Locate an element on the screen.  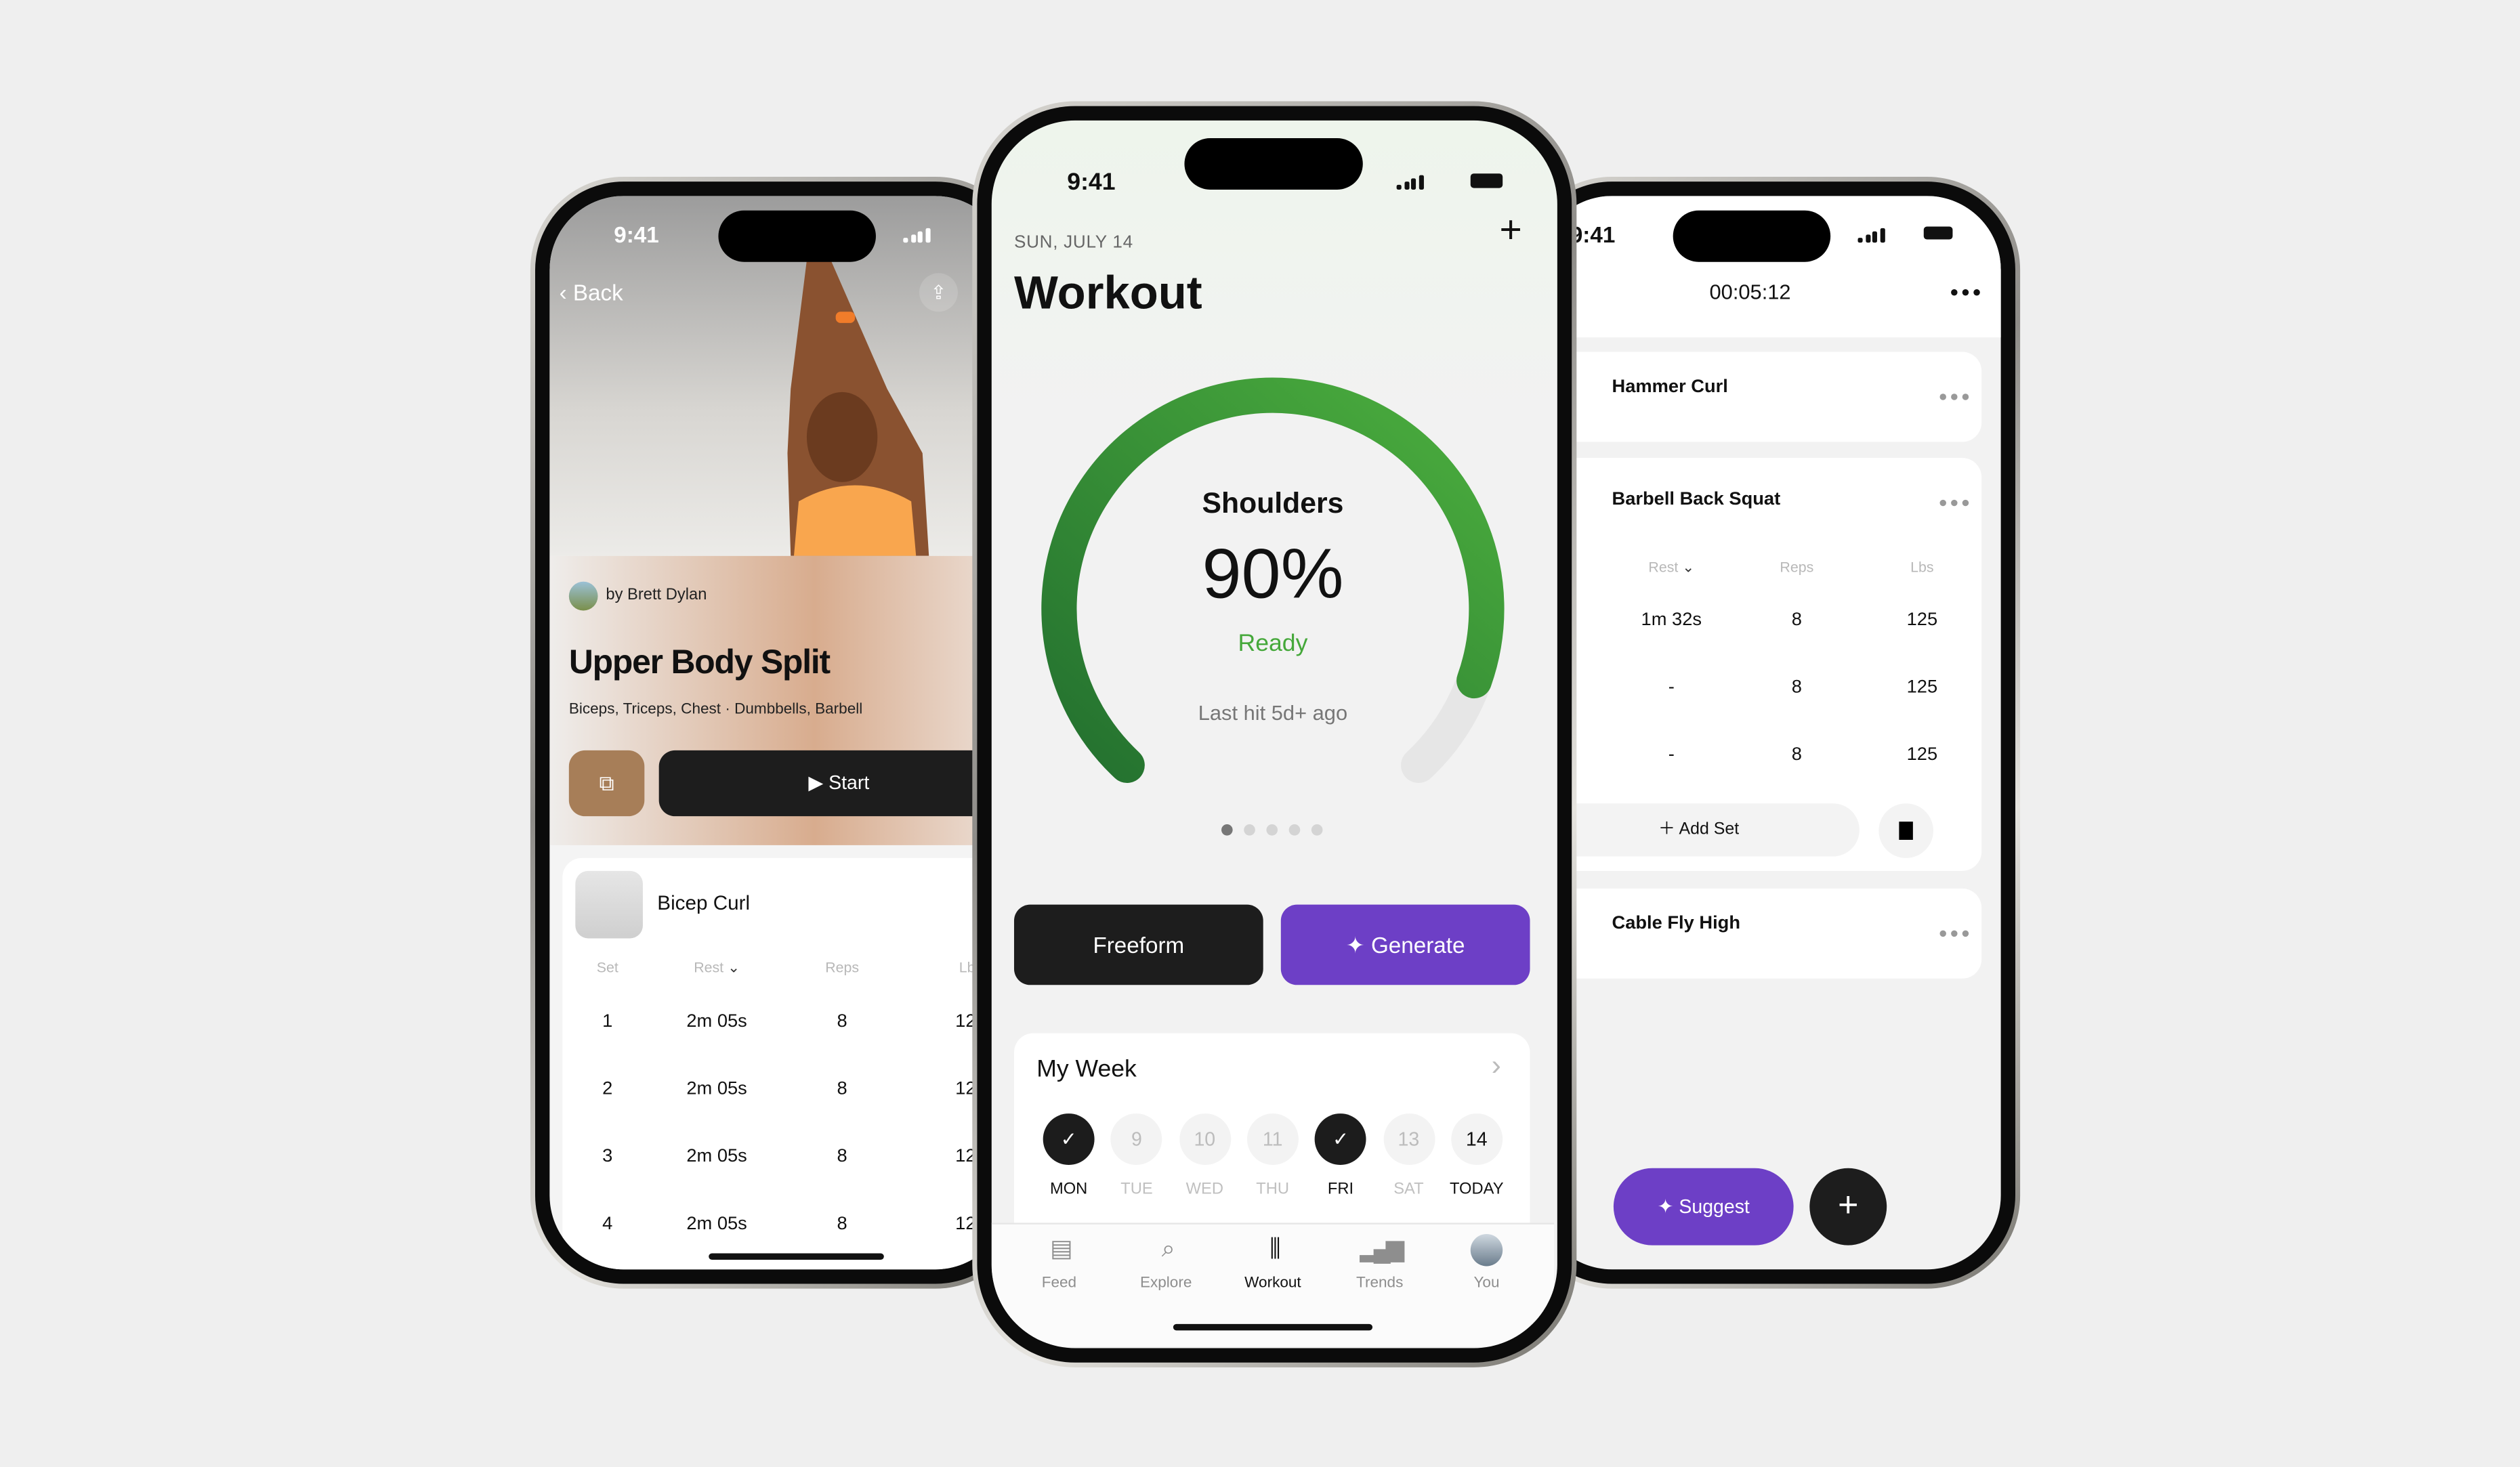
day-label: MON is located at coordinates (1068, 1190).